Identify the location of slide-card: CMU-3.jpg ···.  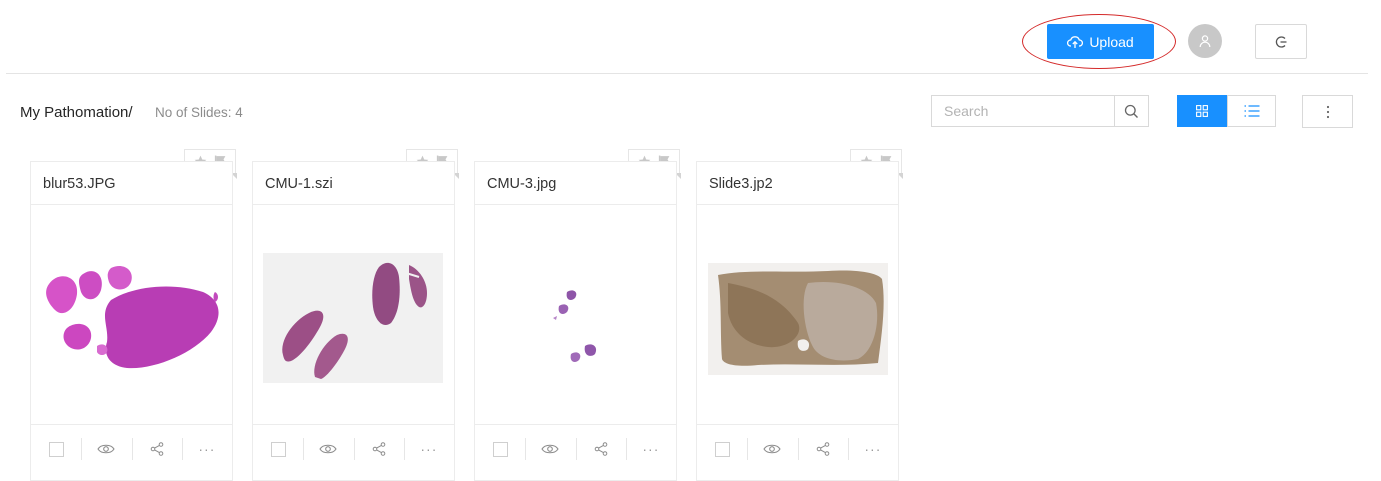
(575, 321).